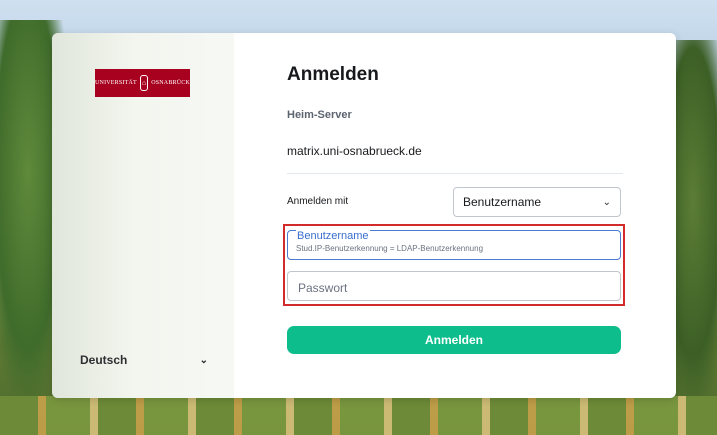  Describe the element at coordinates (319, 115) in the screenshot. I see `homeserver-label: Heim-Server` at that location.